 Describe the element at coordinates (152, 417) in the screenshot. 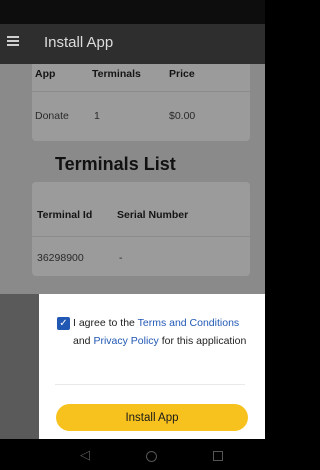

I see `install-app-button: Install App` at that location.